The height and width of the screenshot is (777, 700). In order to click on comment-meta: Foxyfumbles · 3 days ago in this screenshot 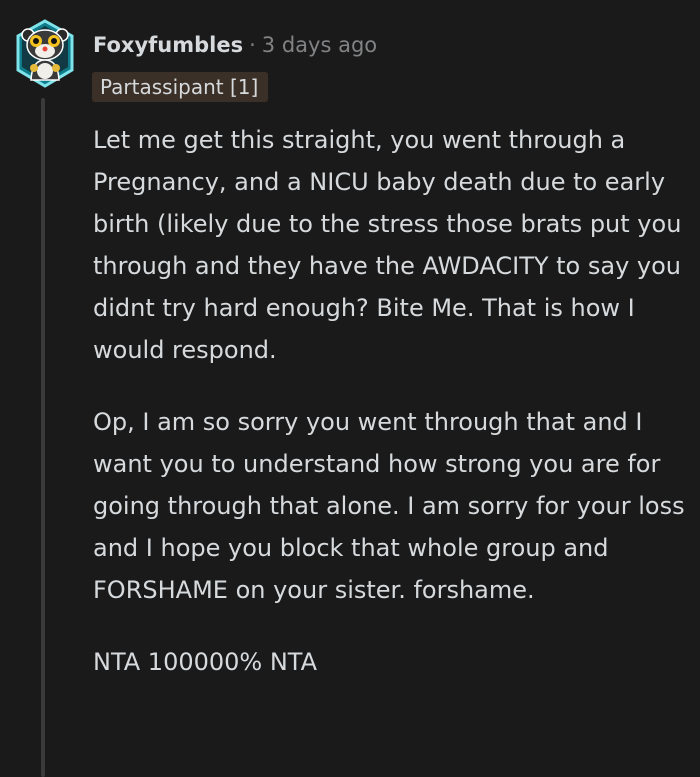, I will do `click(235, 45)`.